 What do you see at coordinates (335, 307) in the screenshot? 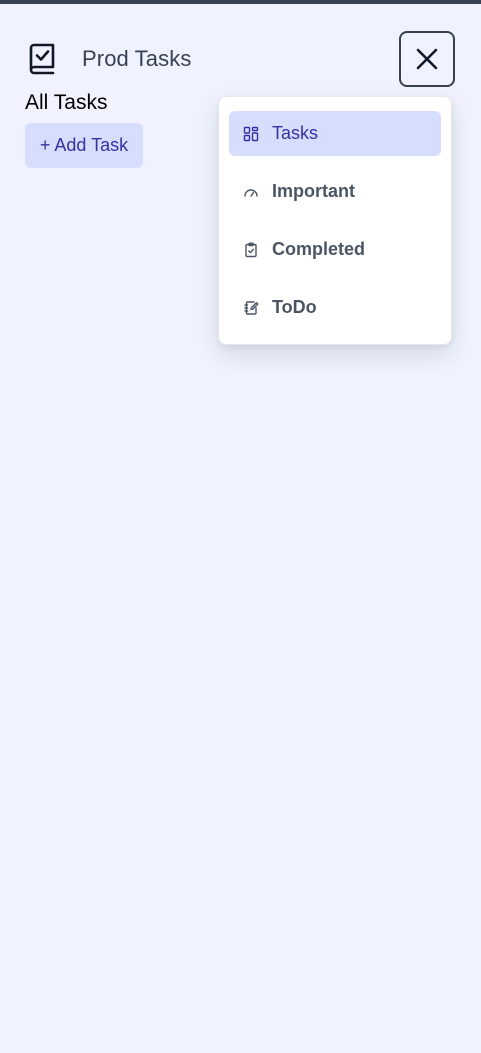
I see `menu-item-todo: ToDo` at bounding box center [335, 307].